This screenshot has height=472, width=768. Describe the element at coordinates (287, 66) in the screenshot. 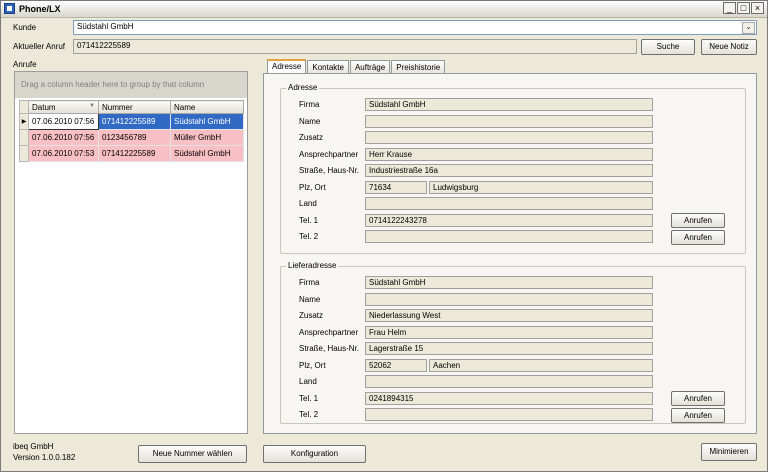

I see `tab-adresse: Adresse` at that location.